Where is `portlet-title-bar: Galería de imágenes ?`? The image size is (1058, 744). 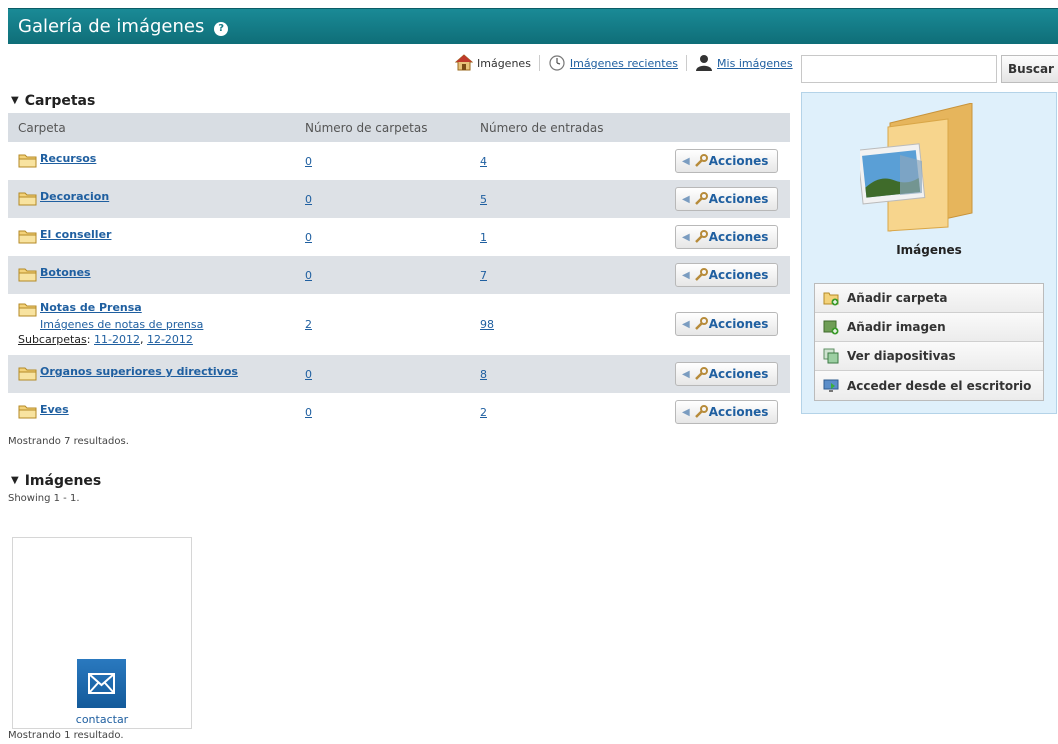
portlet-title-bar: Galería de imágenes ? is located at coordinates (533, 26).